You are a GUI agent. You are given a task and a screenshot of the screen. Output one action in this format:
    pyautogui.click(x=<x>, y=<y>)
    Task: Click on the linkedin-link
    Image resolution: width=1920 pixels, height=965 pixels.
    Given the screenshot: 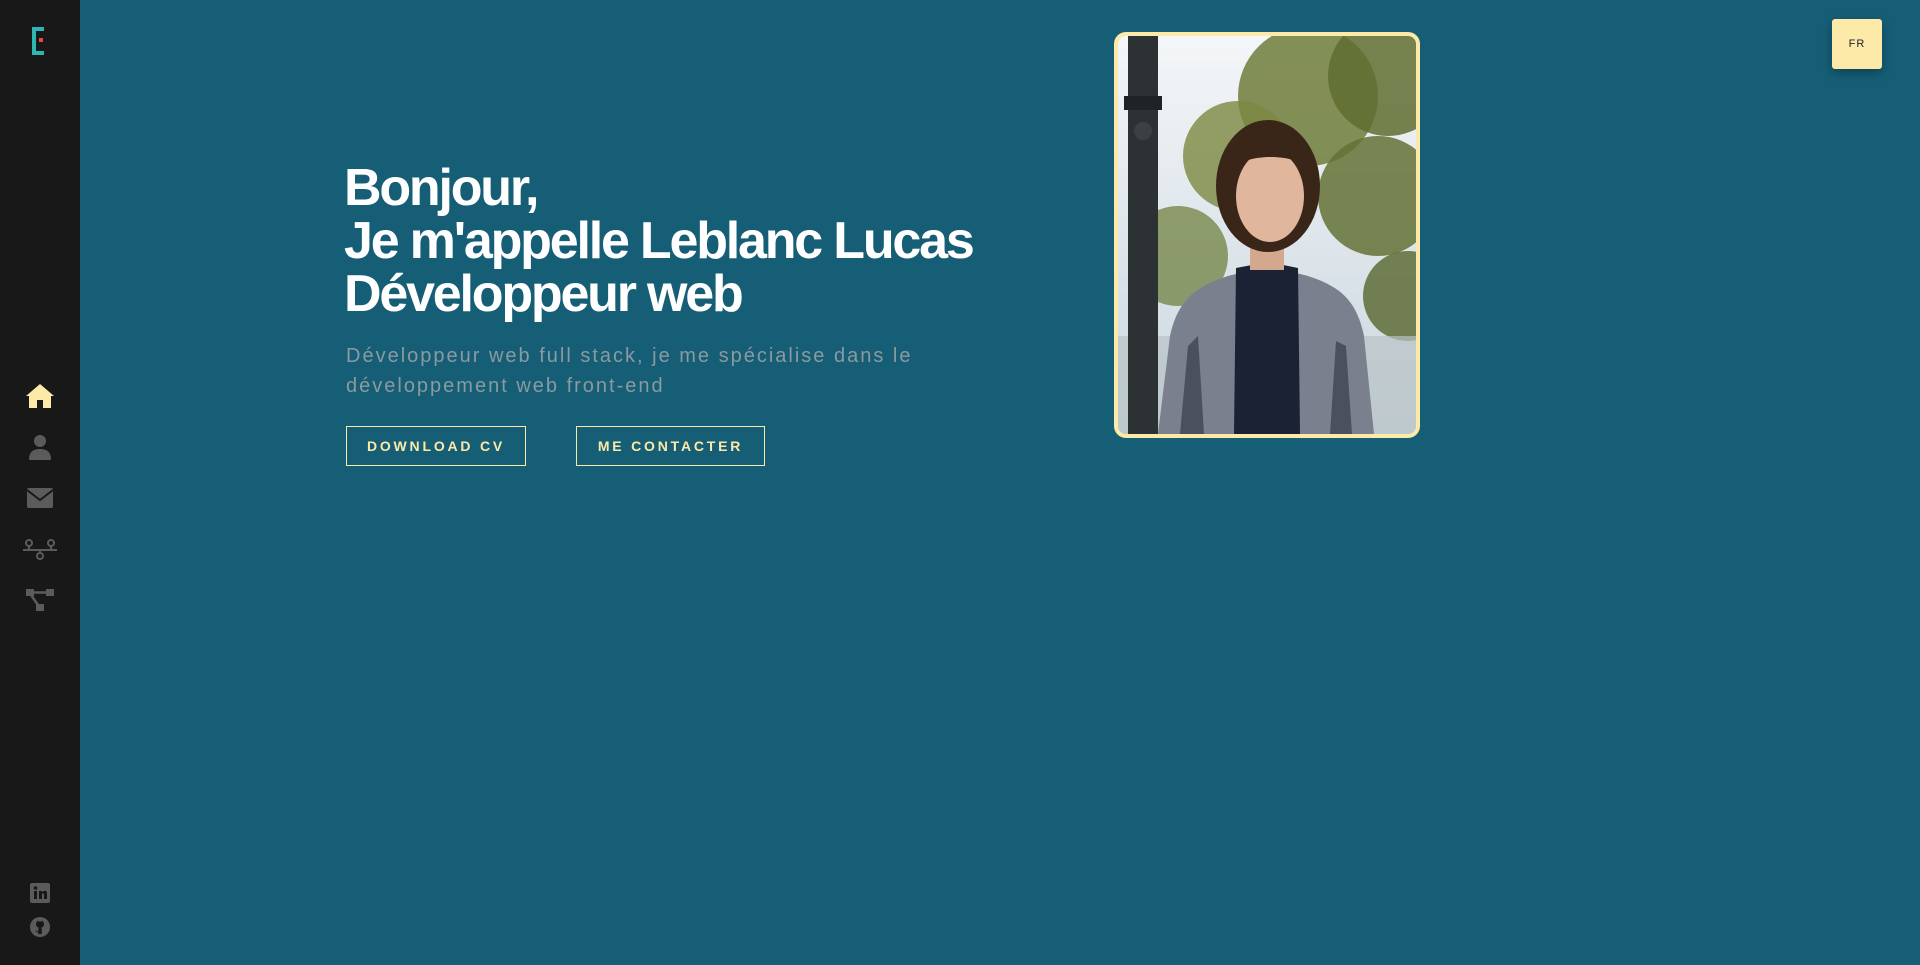 What is the action you would take?
    pyautogui.click(x=40, y=895)
    